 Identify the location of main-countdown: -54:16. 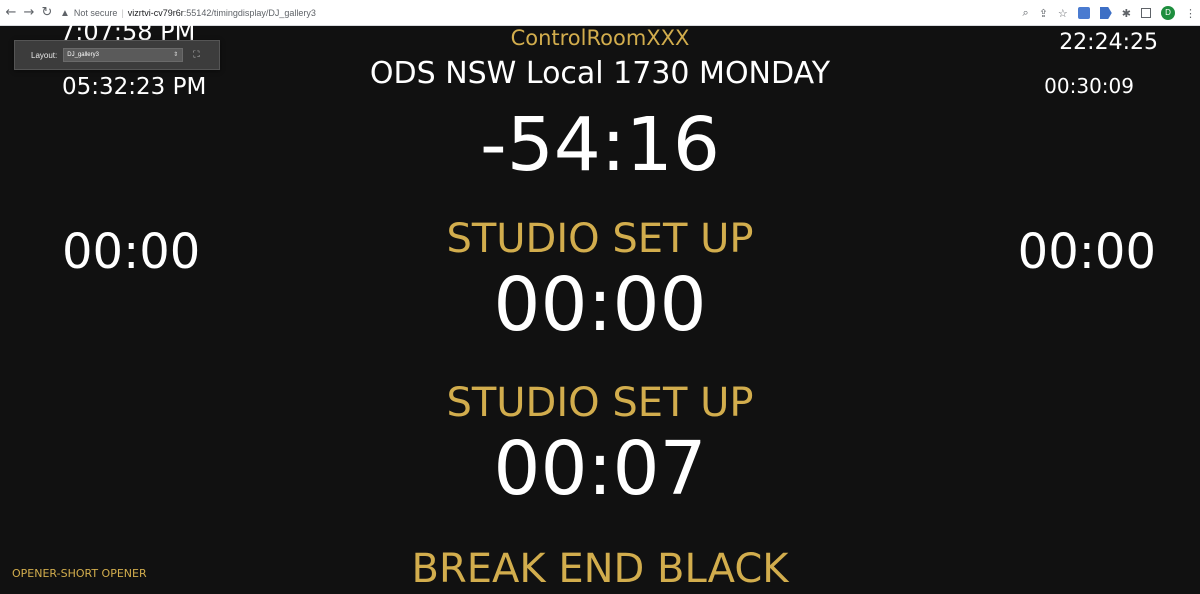
(600, 145).